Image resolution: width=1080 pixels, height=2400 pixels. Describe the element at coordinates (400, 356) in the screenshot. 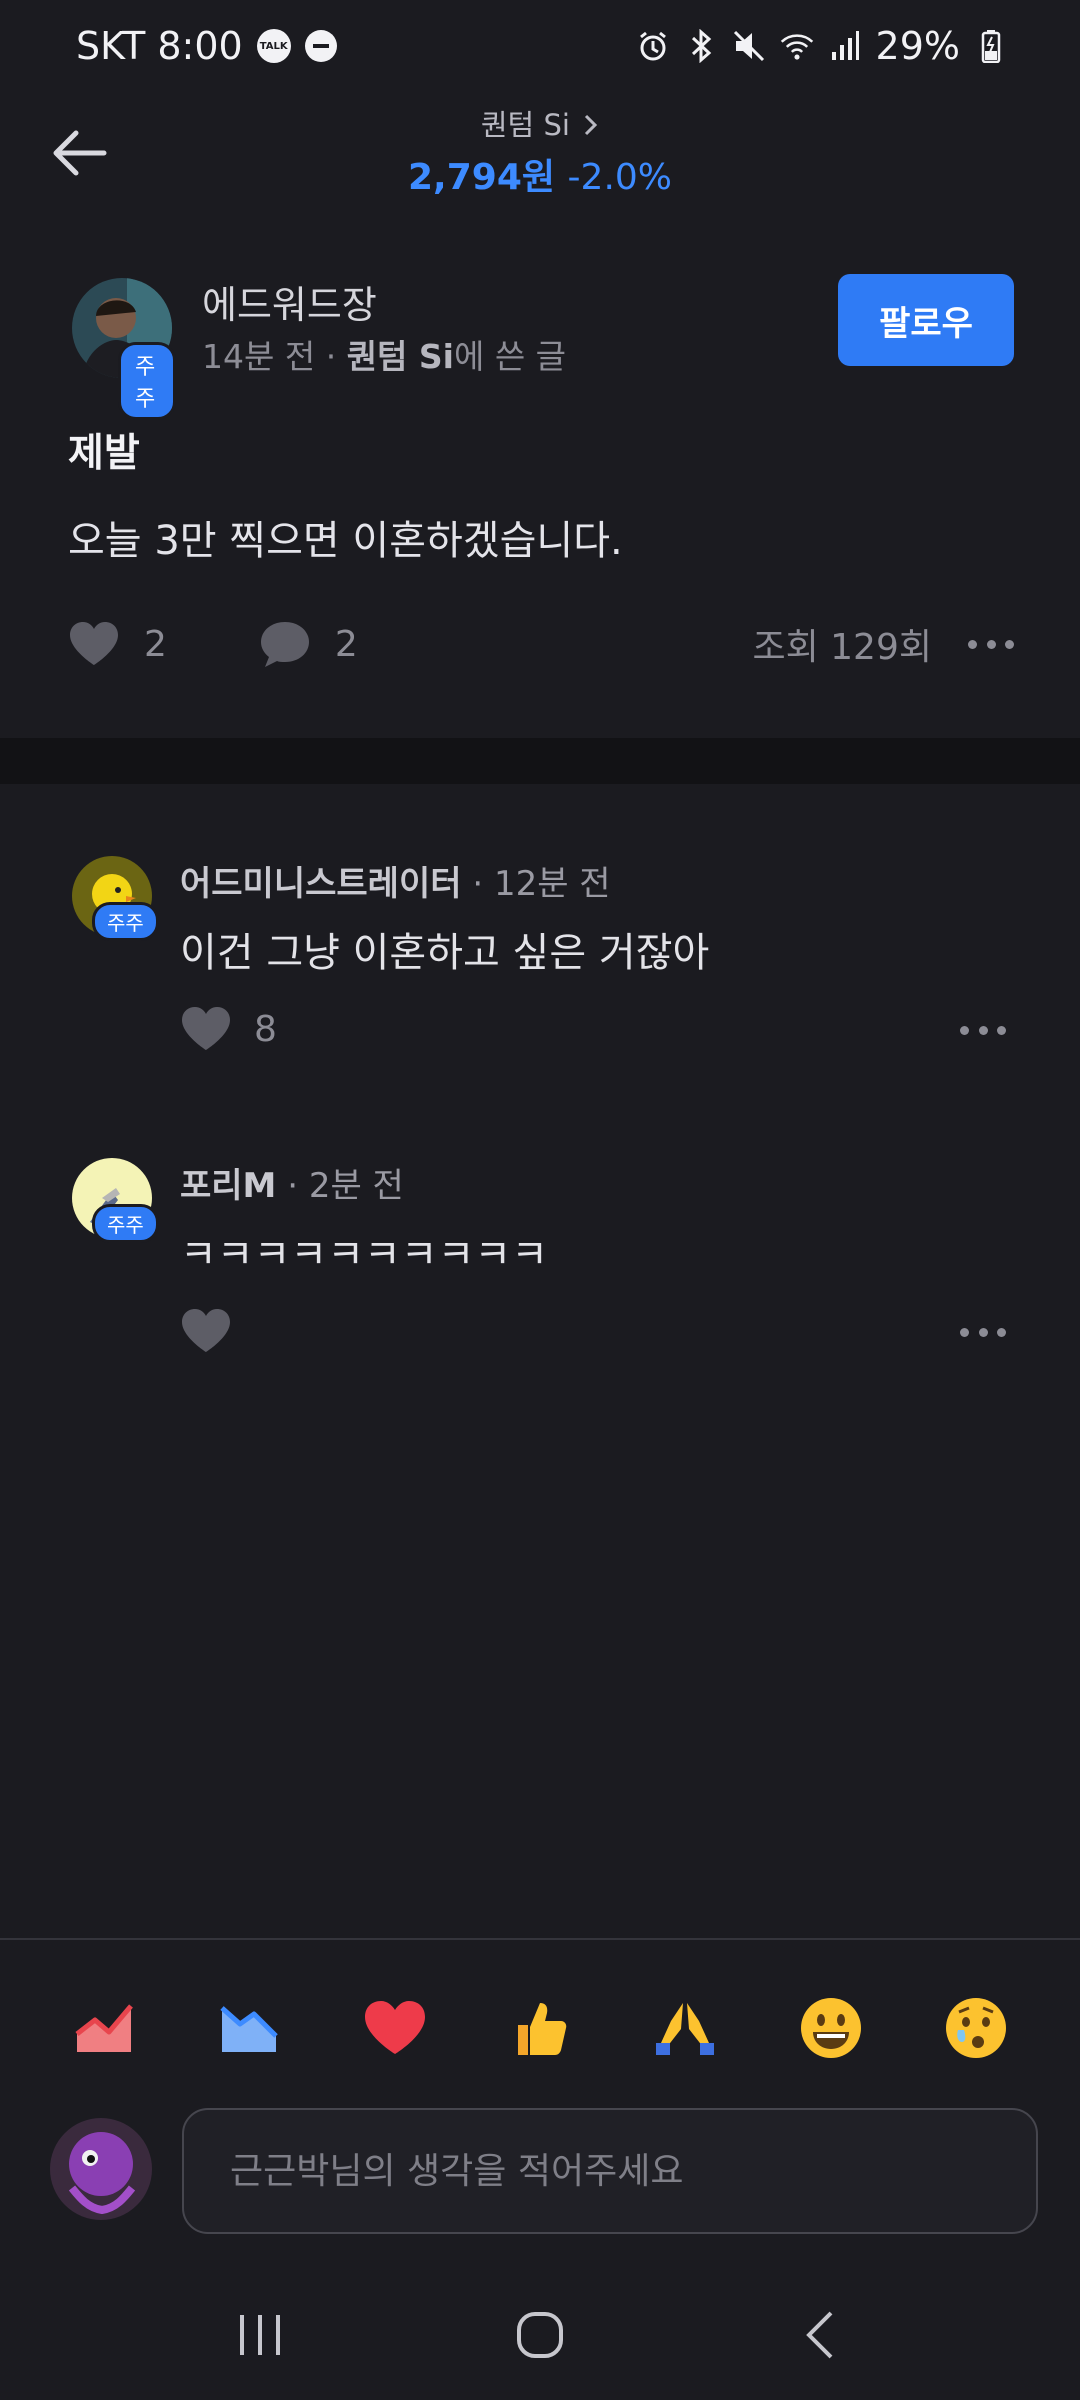

I see `board-link: 퀀텀 Si` at that location.